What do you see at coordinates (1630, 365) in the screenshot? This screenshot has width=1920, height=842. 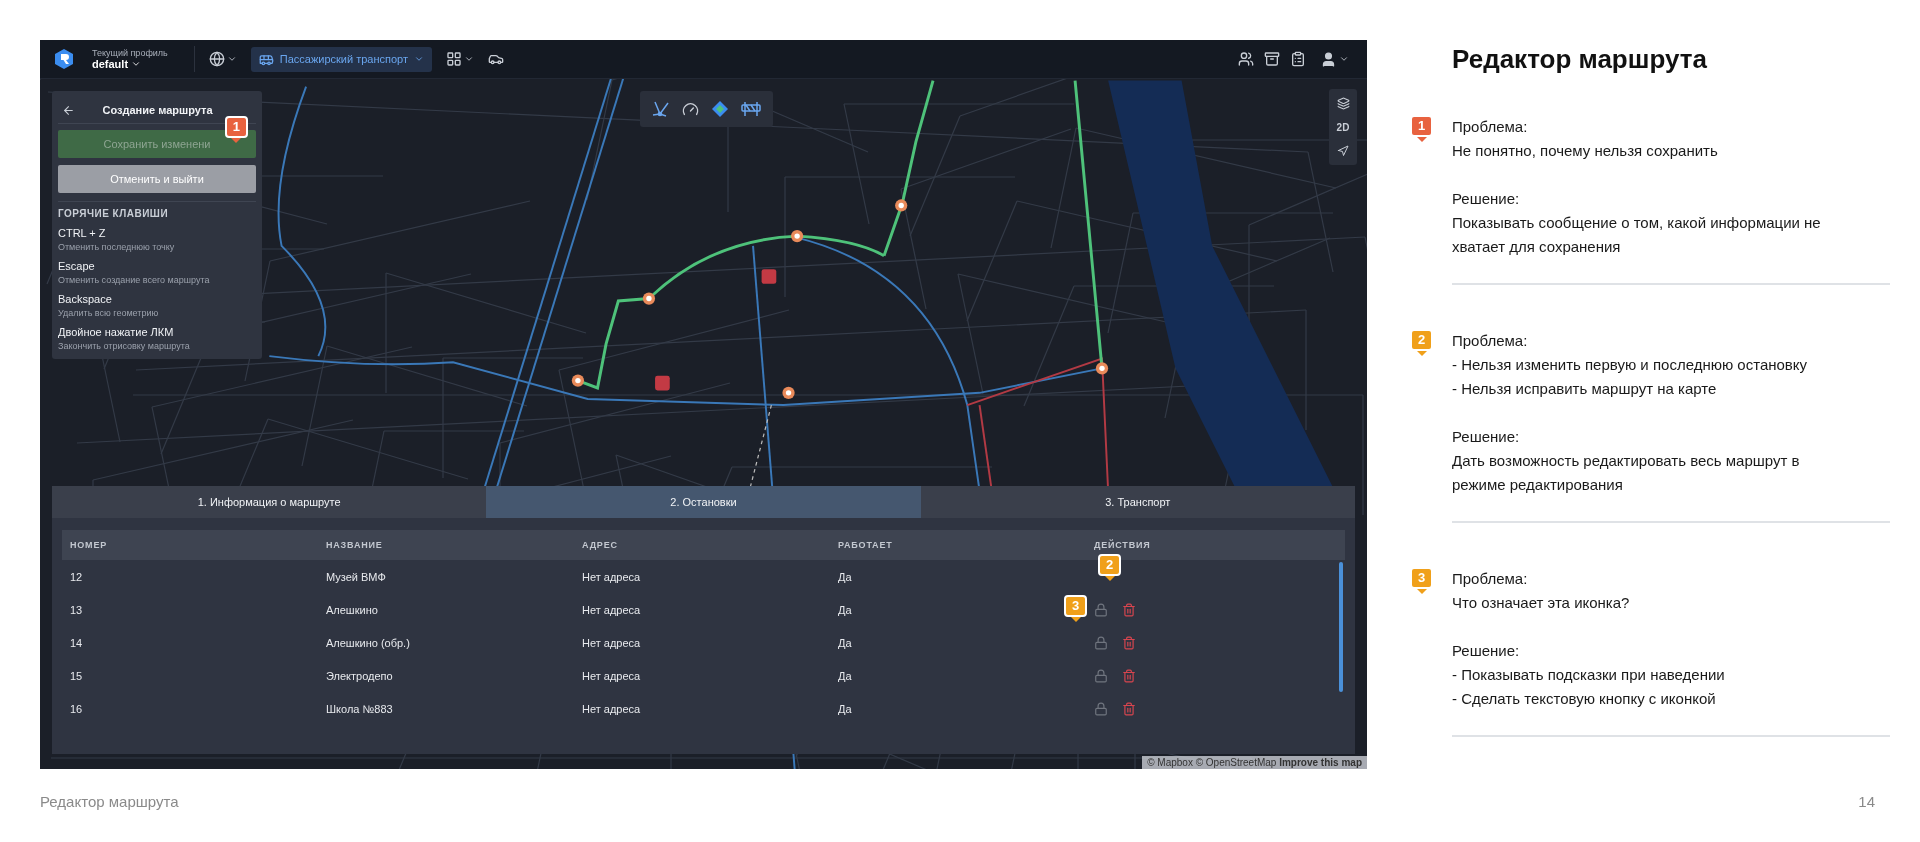 I see `note-text: - Нельзя изменить первую и последнюю остановку` at bounding box center [1630, 365].